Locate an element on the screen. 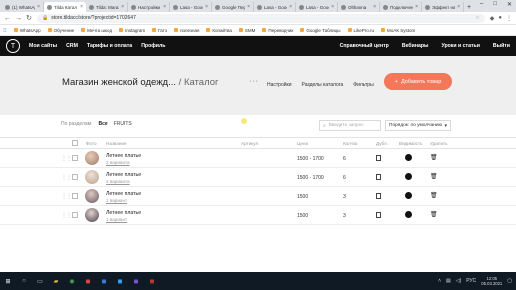  nav-logout: Выйти is located at coordinates (501, 46).